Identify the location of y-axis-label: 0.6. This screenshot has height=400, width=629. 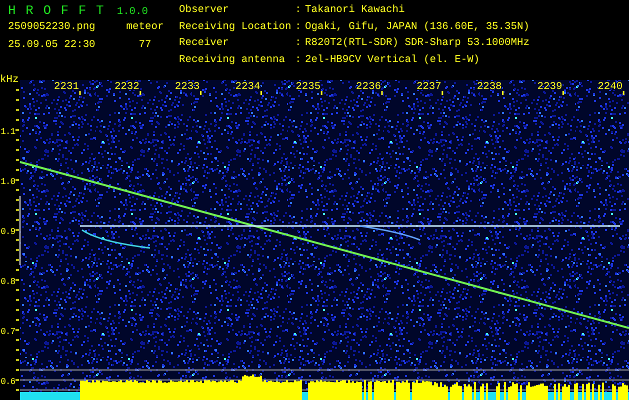
(7, 382).